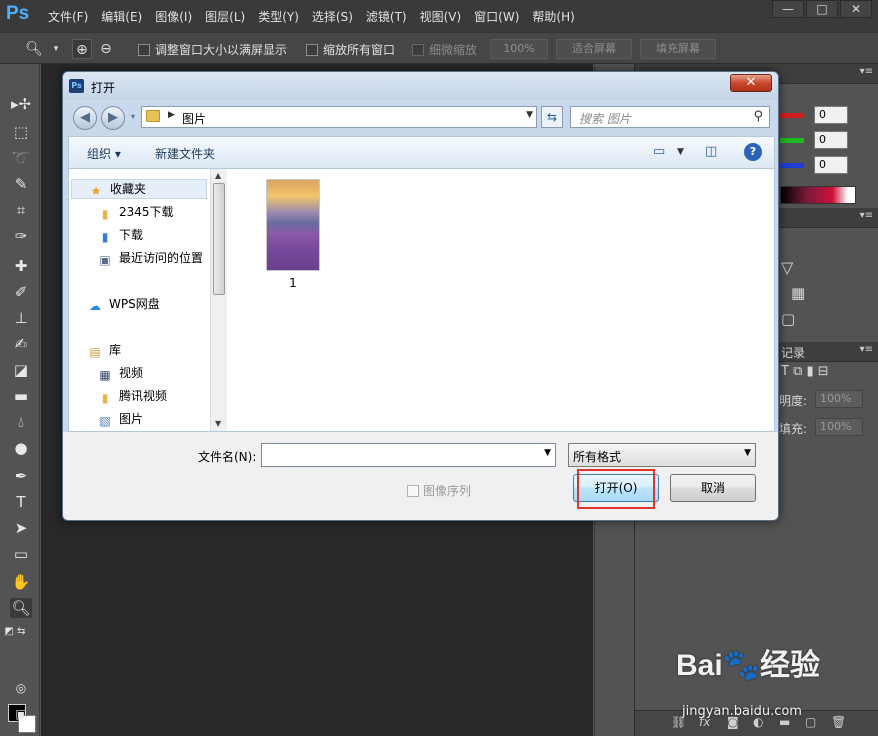 This screenshot has width=878, height=736. I want to click on shape-tool-icon: ▭, so click(21, 554).